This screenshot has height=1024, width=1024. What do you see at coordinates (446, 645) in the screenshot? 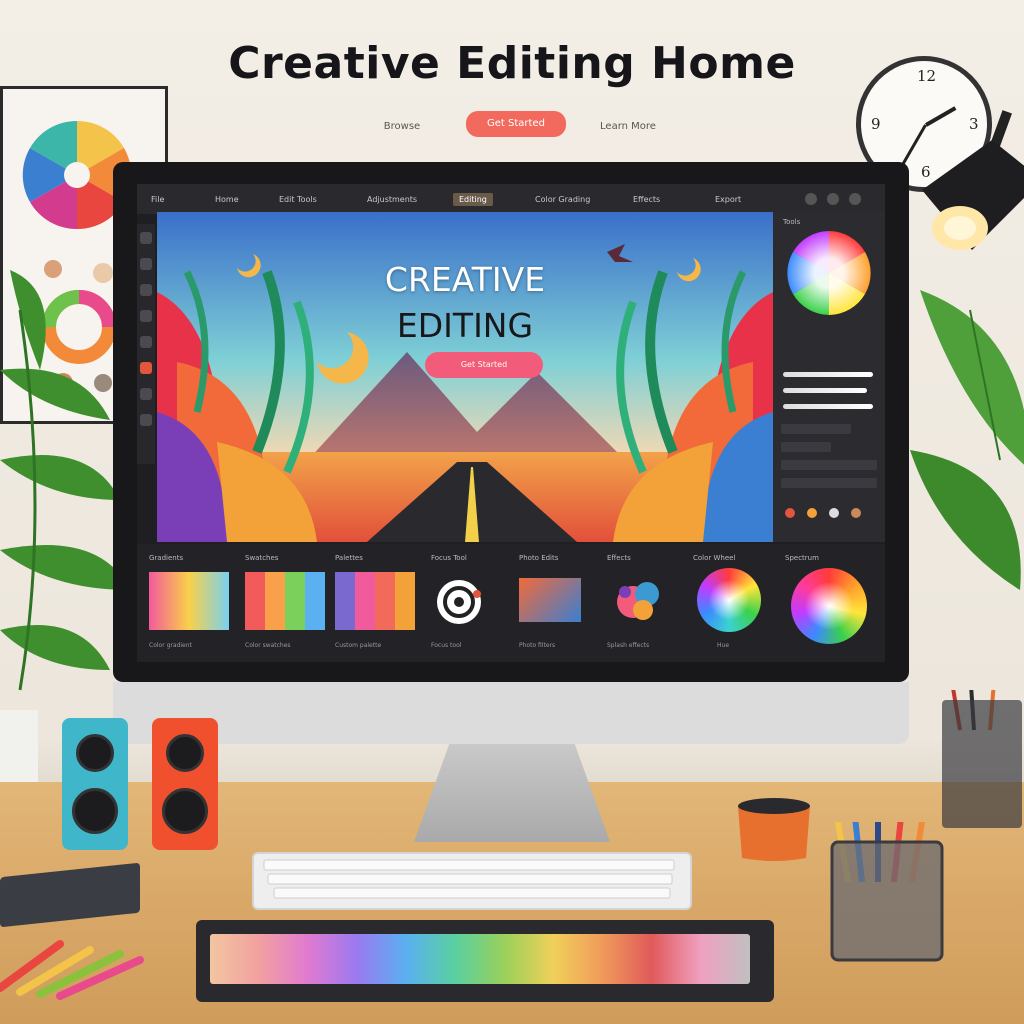
I see `preset-caption: Focus tool` at bounding box center [446, 645].